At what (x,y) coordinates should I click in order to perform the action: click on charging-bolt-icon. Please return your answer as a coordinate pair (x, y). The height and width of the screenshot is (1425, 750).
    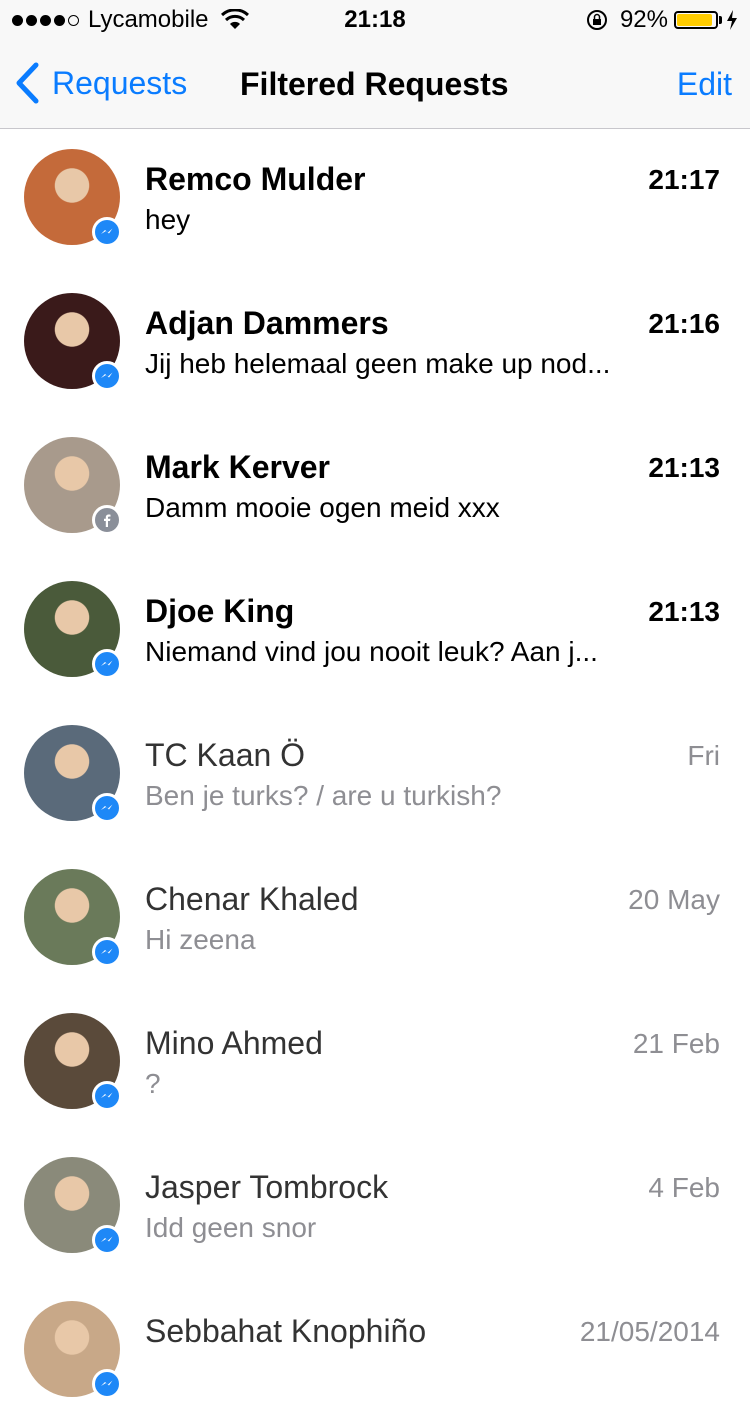
    Looking at the image, I should click on (732, 20).